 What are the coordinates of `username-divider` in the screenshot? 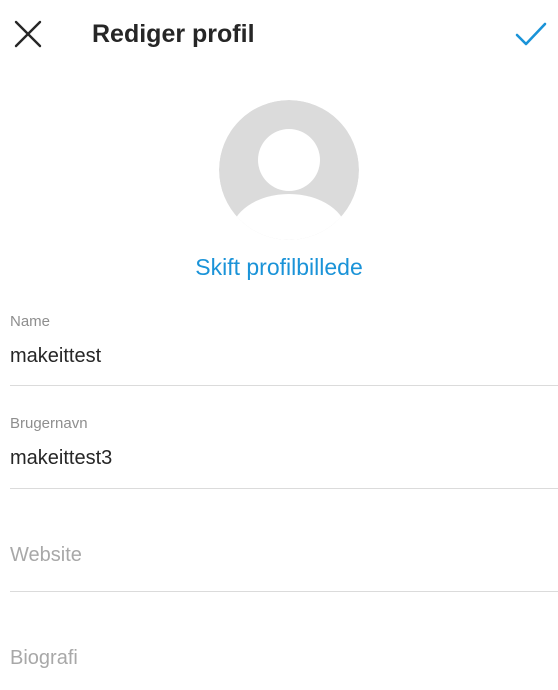 It's located at (284, 488).